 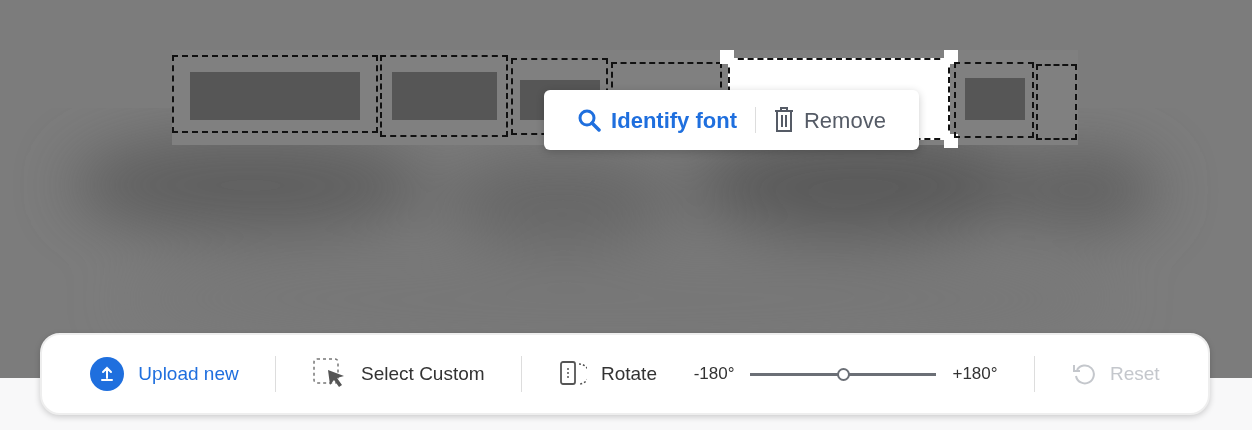 I want to click on max-angle-label: +180°, so click(x=975, y=374).